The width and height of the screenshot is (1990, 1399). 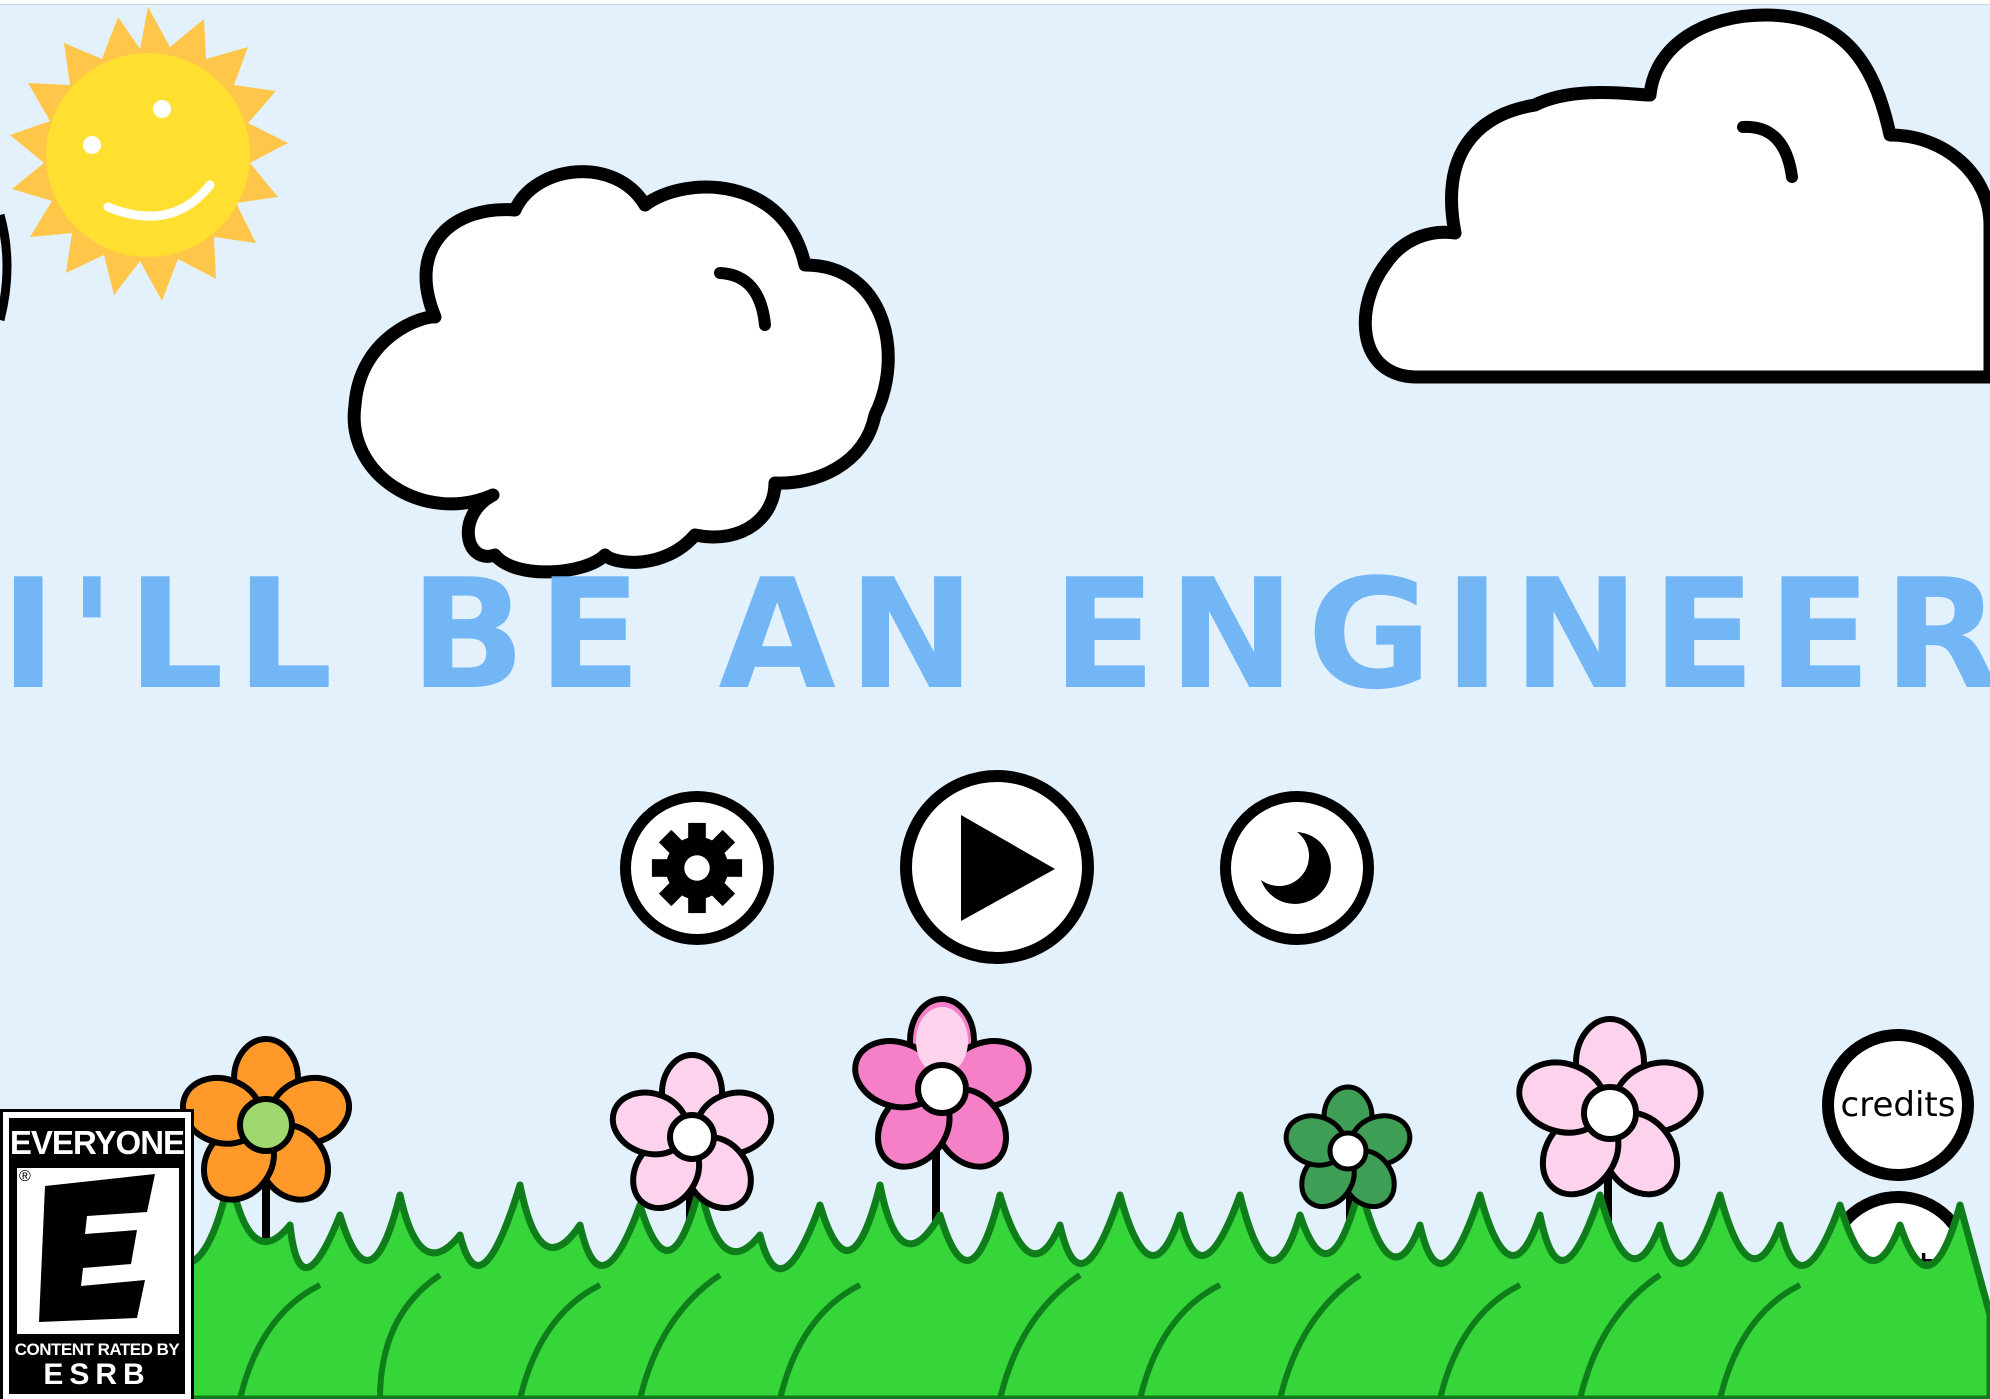 I want to click on game-title: I'LL BE AN ENGINEER, so click(x=995, y=634).